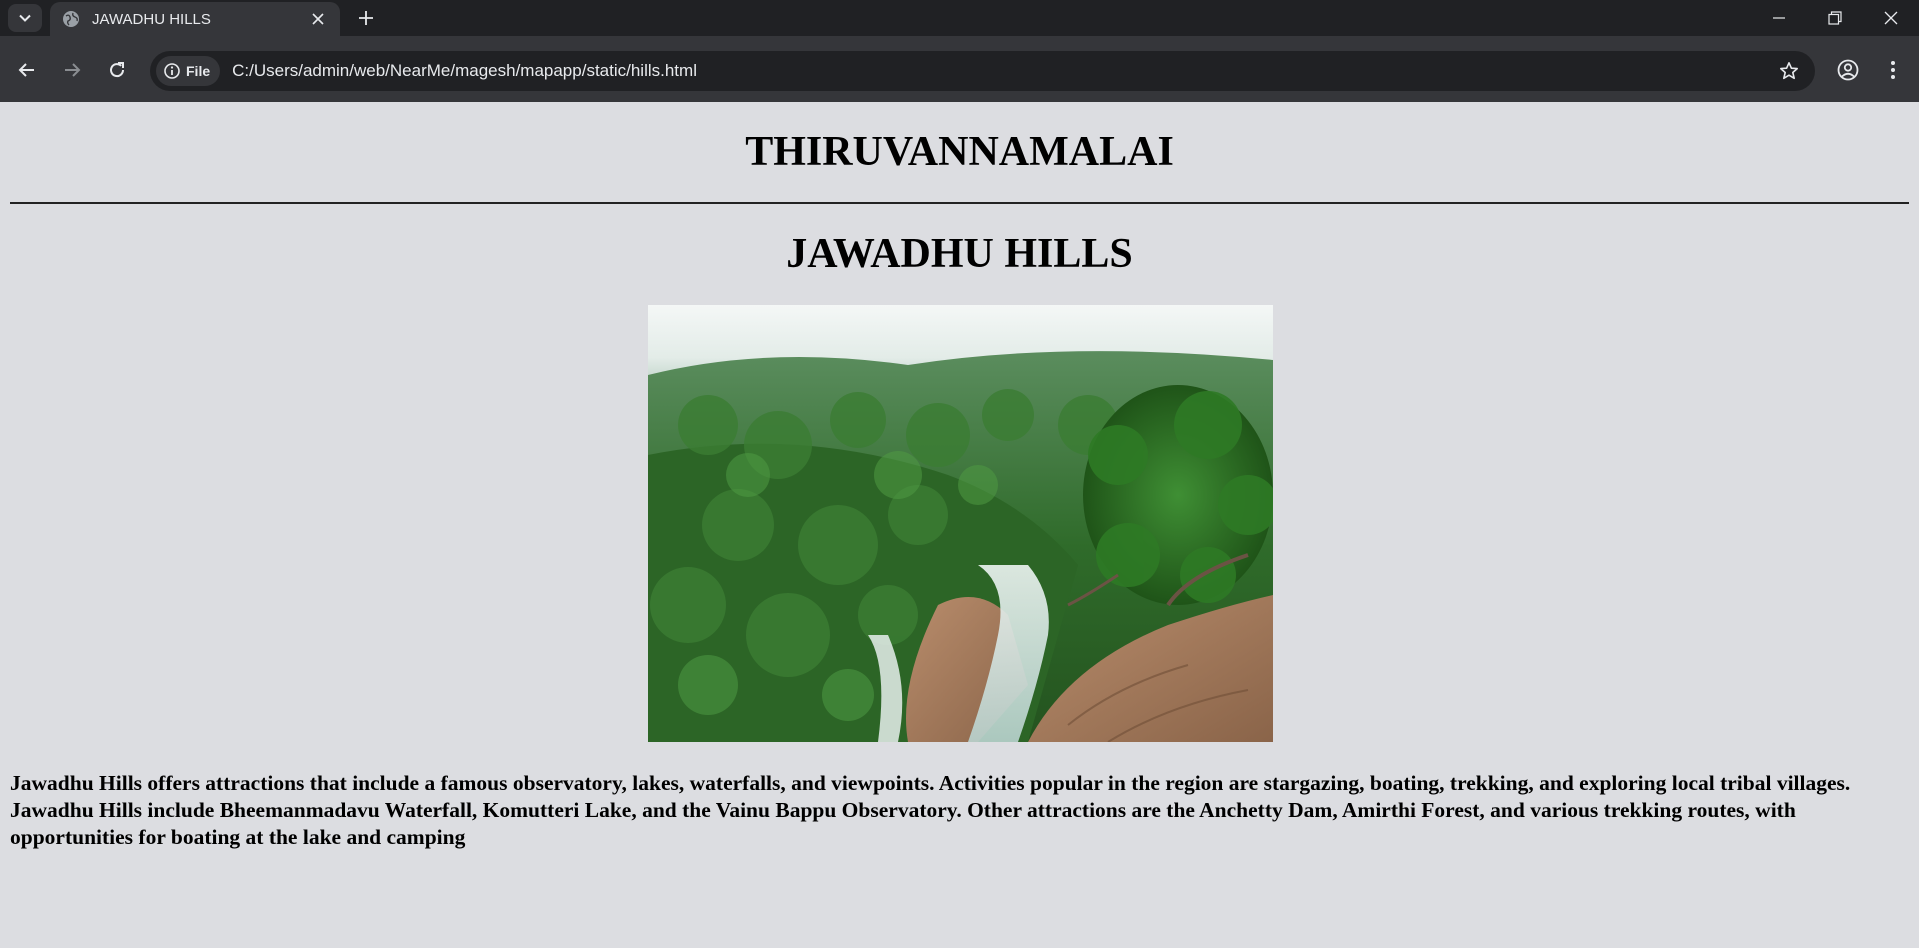 Image resolution: width=1919 pixels, height=948 pixels. What do you see at coordinates (959, 203) in the screenshot?
I see `horizontal-divider` at bounding box center [959, 203].